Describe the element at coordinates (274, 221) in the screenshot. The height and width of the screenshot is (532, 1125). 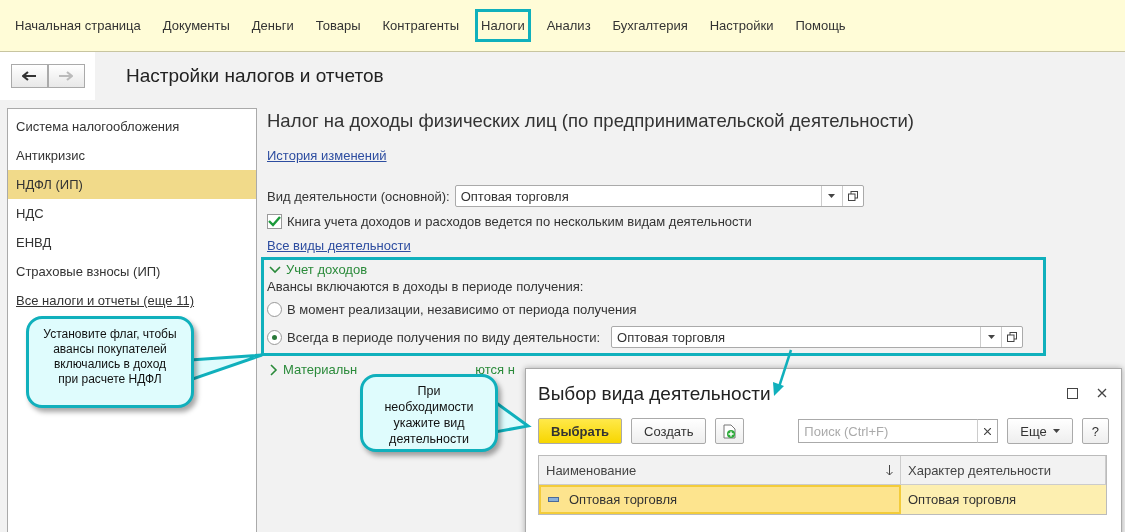
I see `checkbox` at that location.